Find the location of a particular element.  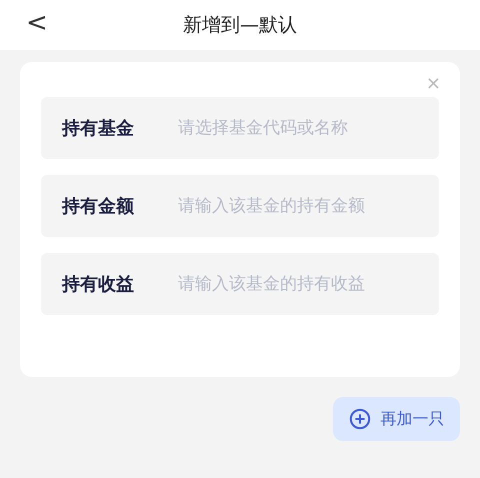

input-field: 请选择基金代码或名称 is located at coordinates (308, 128).